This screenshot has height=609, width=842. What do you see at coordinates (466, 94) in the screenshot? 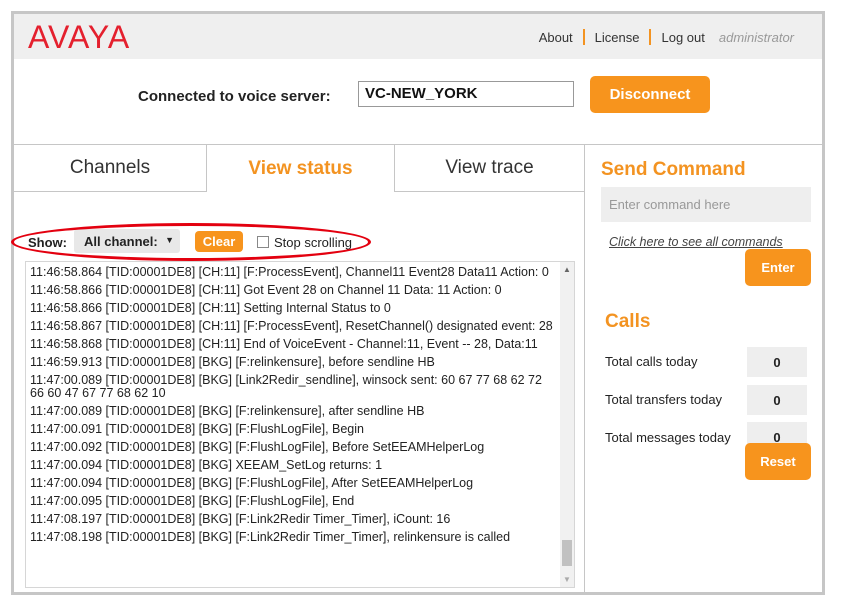
I see `server-name-field: VC-NEW_YORK` at bounding box center [466, 94].